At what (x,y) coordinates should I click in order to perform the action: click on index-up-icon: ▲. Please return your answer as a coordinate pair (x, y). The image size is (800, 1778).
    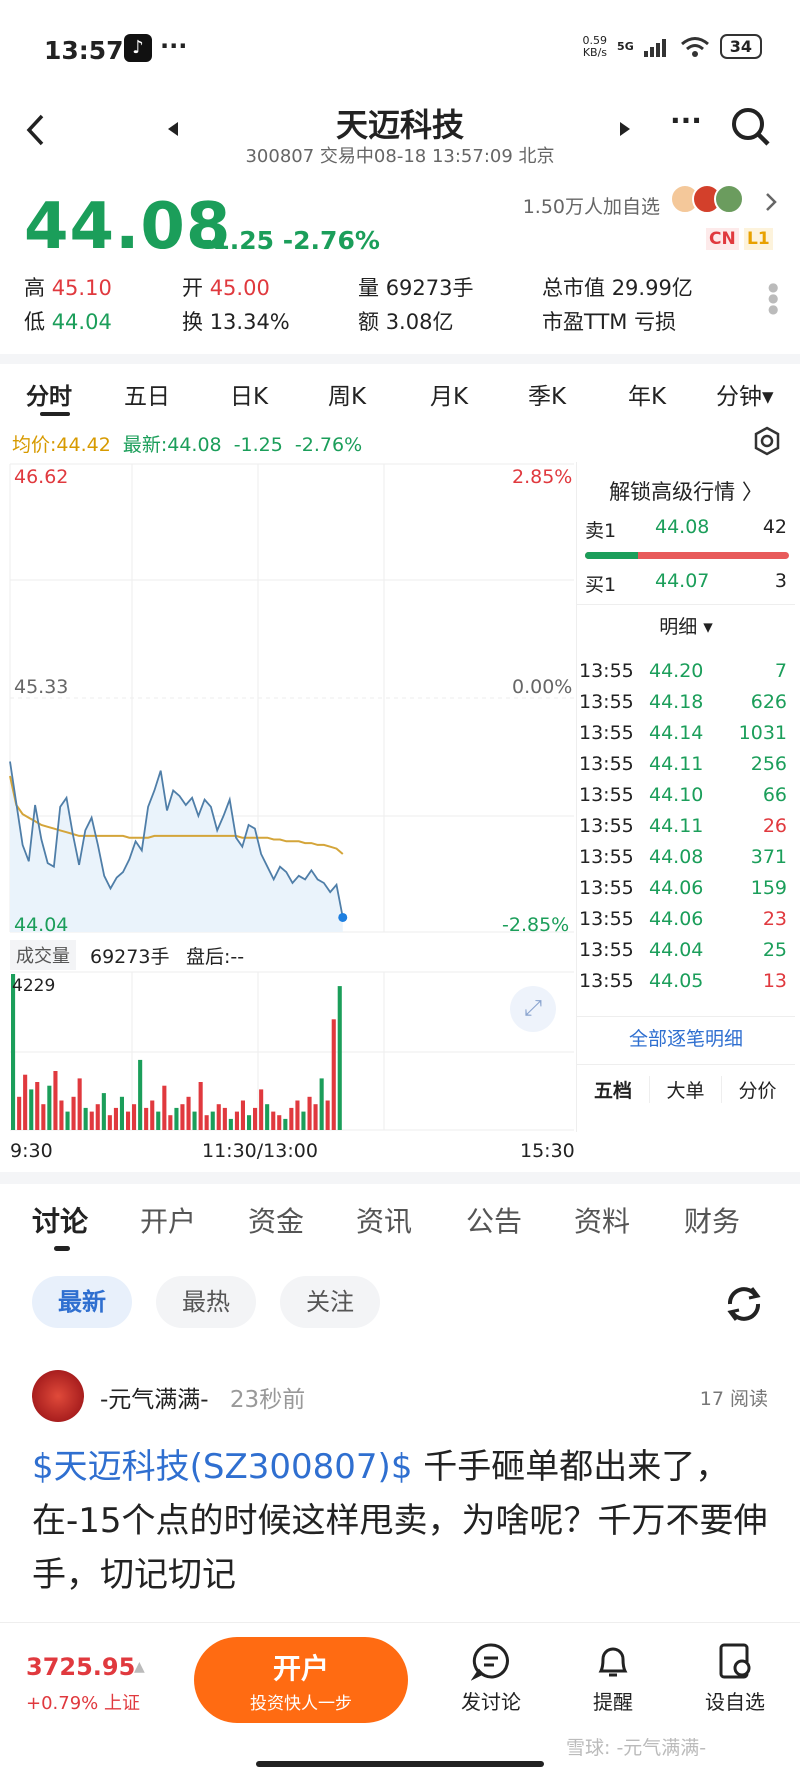
    Looking at the image, I should click on (139, 1667).